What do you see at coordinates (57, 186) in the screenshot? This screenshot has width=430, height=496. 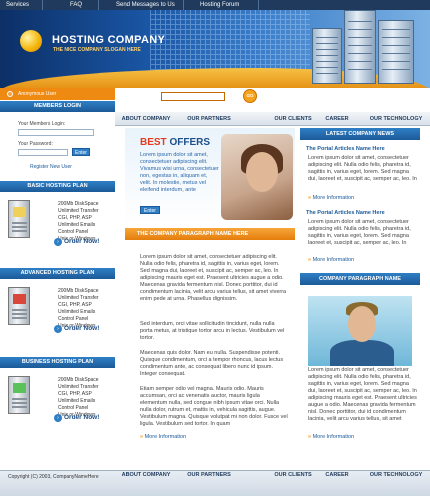 I see `plan-heading: BASIC HOSTING PLAN` at bounding box center [57, 186].